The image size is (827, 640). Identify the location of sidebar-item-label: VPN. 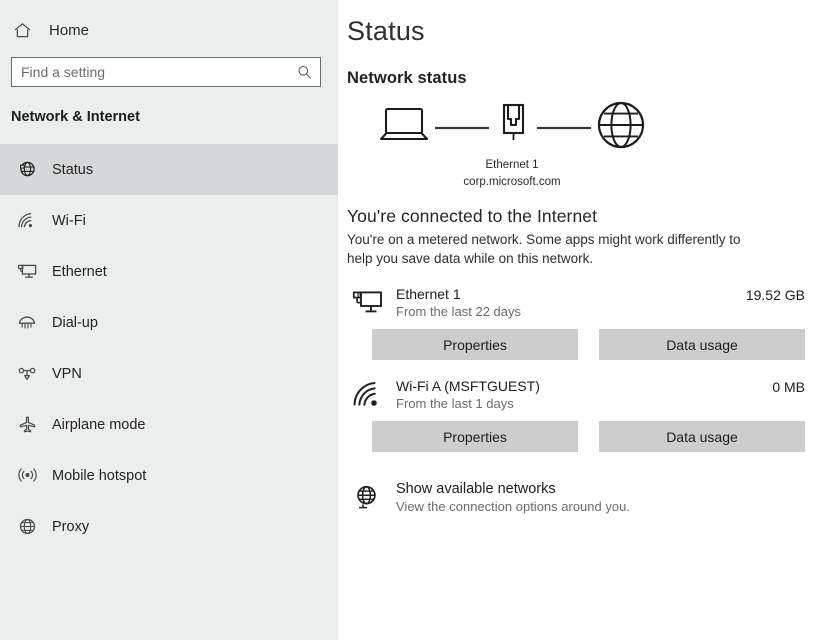
(67, 373).